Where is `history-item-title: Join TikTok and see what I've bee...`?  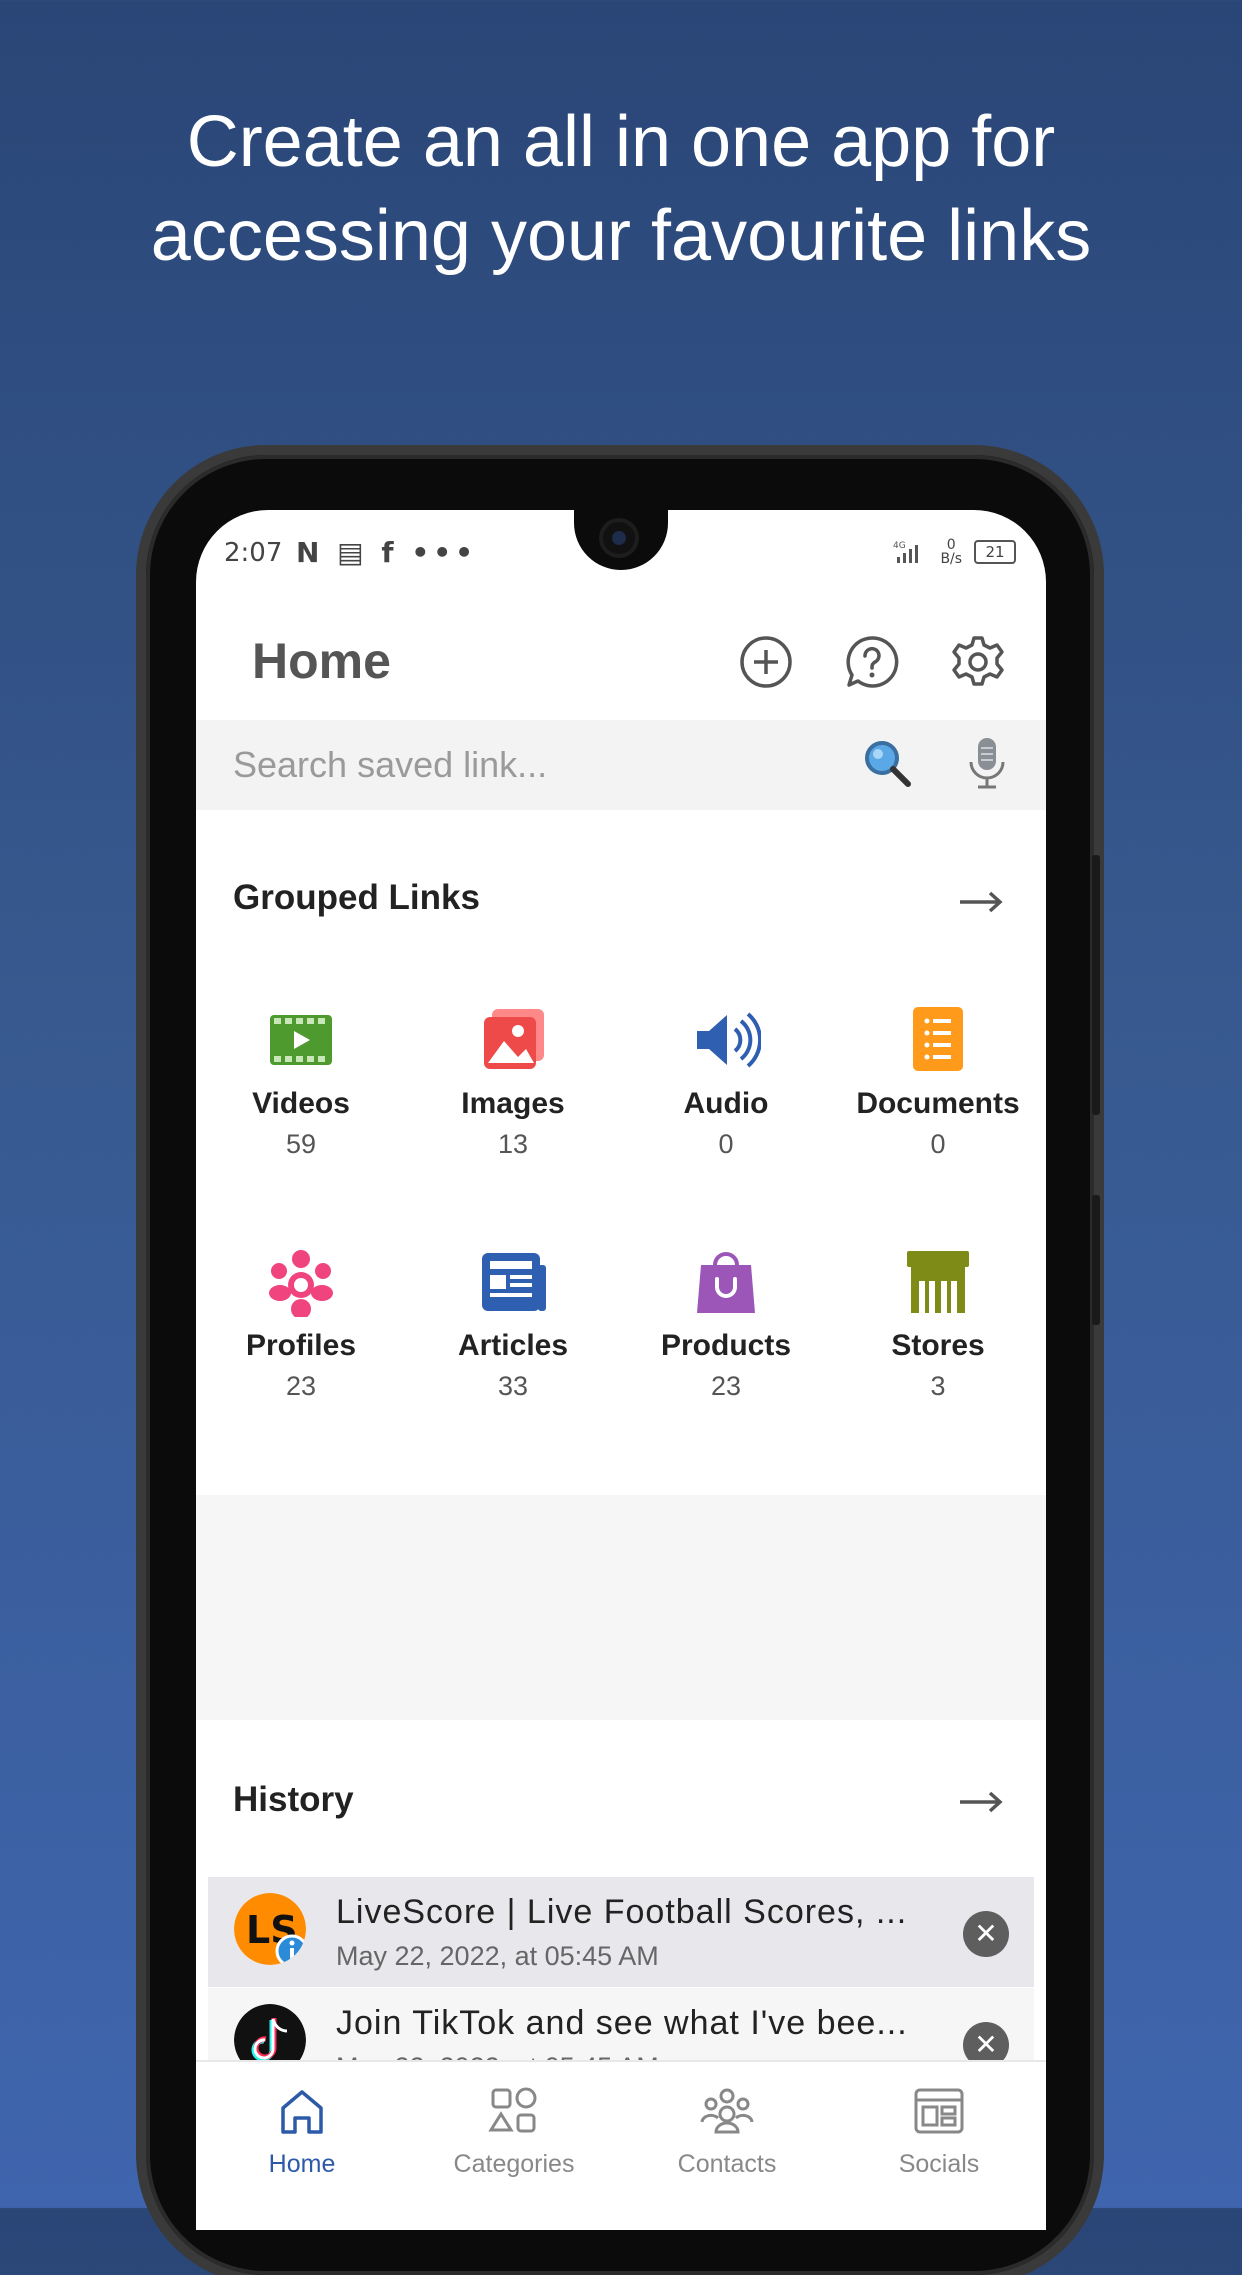 history-item-title: Join TikTok and see what I've bee... is located at coordinates (622, 2023).